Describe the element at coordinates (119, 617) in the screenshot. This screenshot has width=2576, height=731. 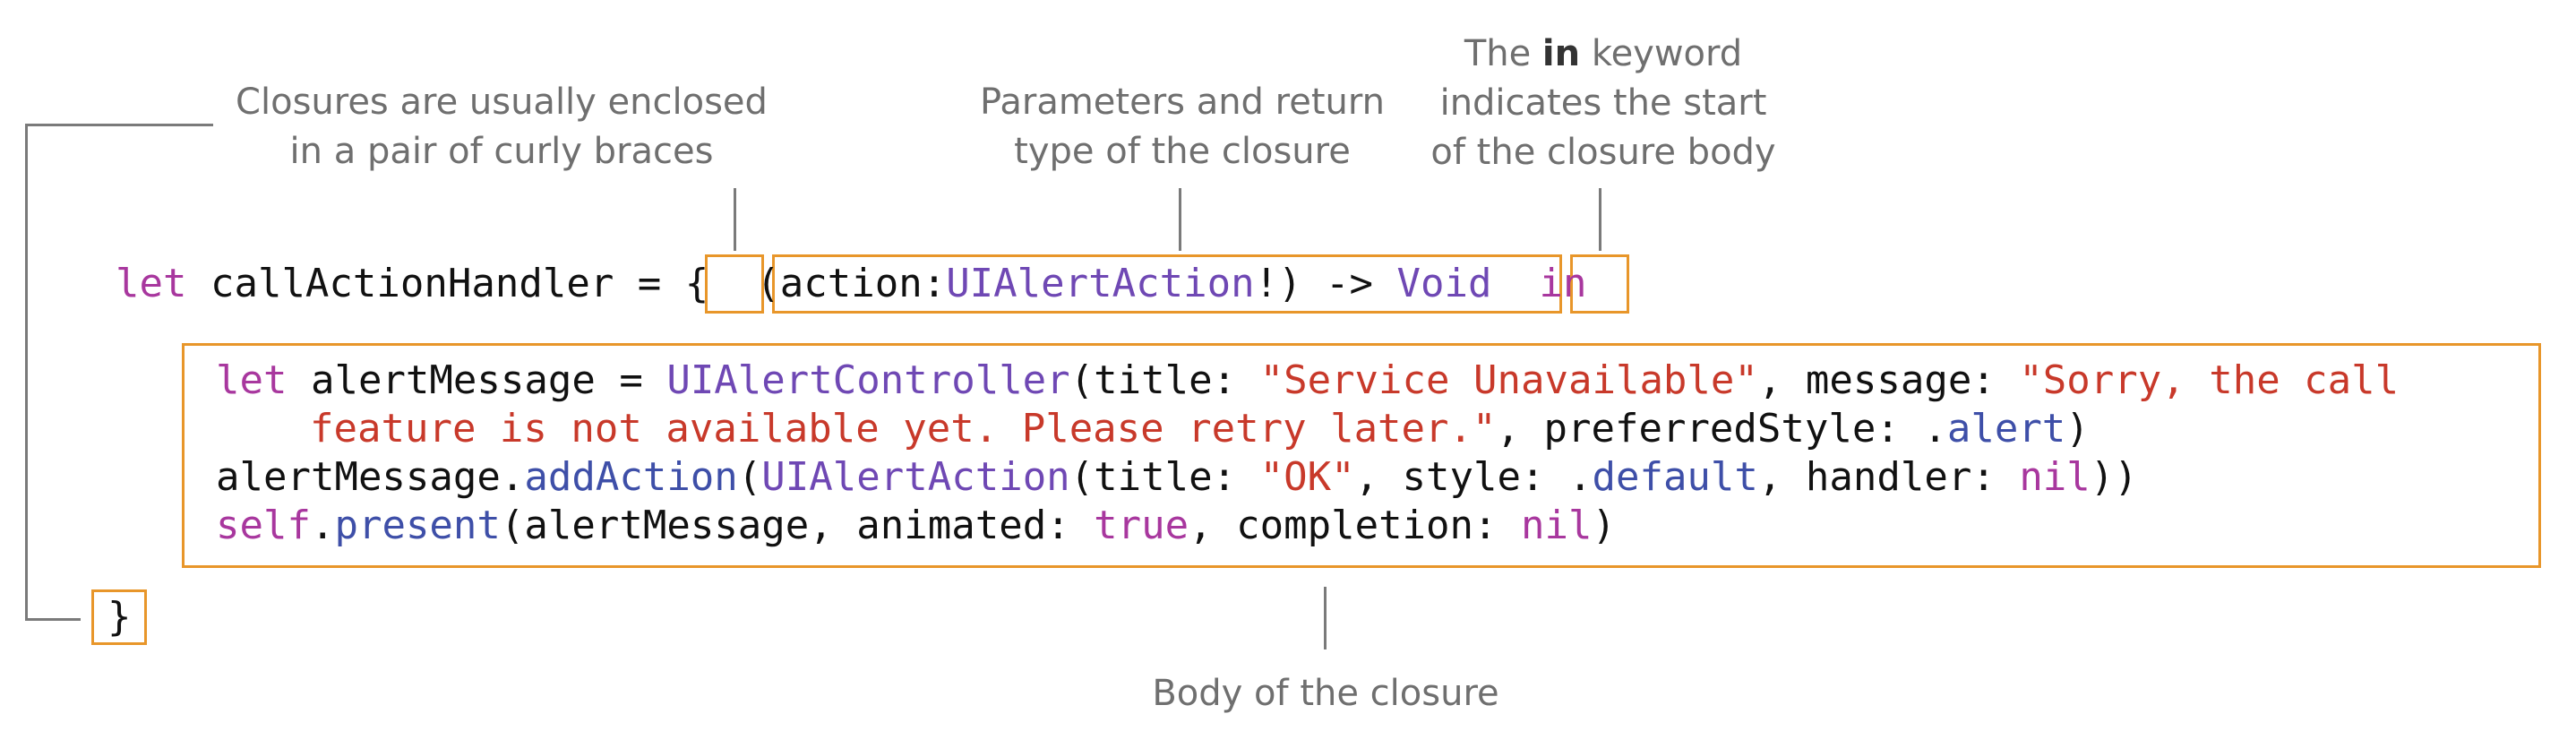
I see `close-brace: }` at that location.